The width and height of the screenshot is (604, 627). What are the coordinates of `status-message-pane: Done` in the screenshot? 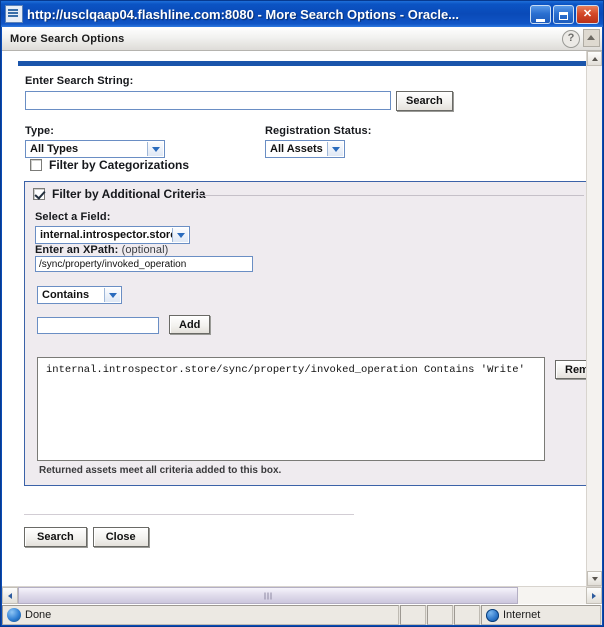 It's located at (200, 615).